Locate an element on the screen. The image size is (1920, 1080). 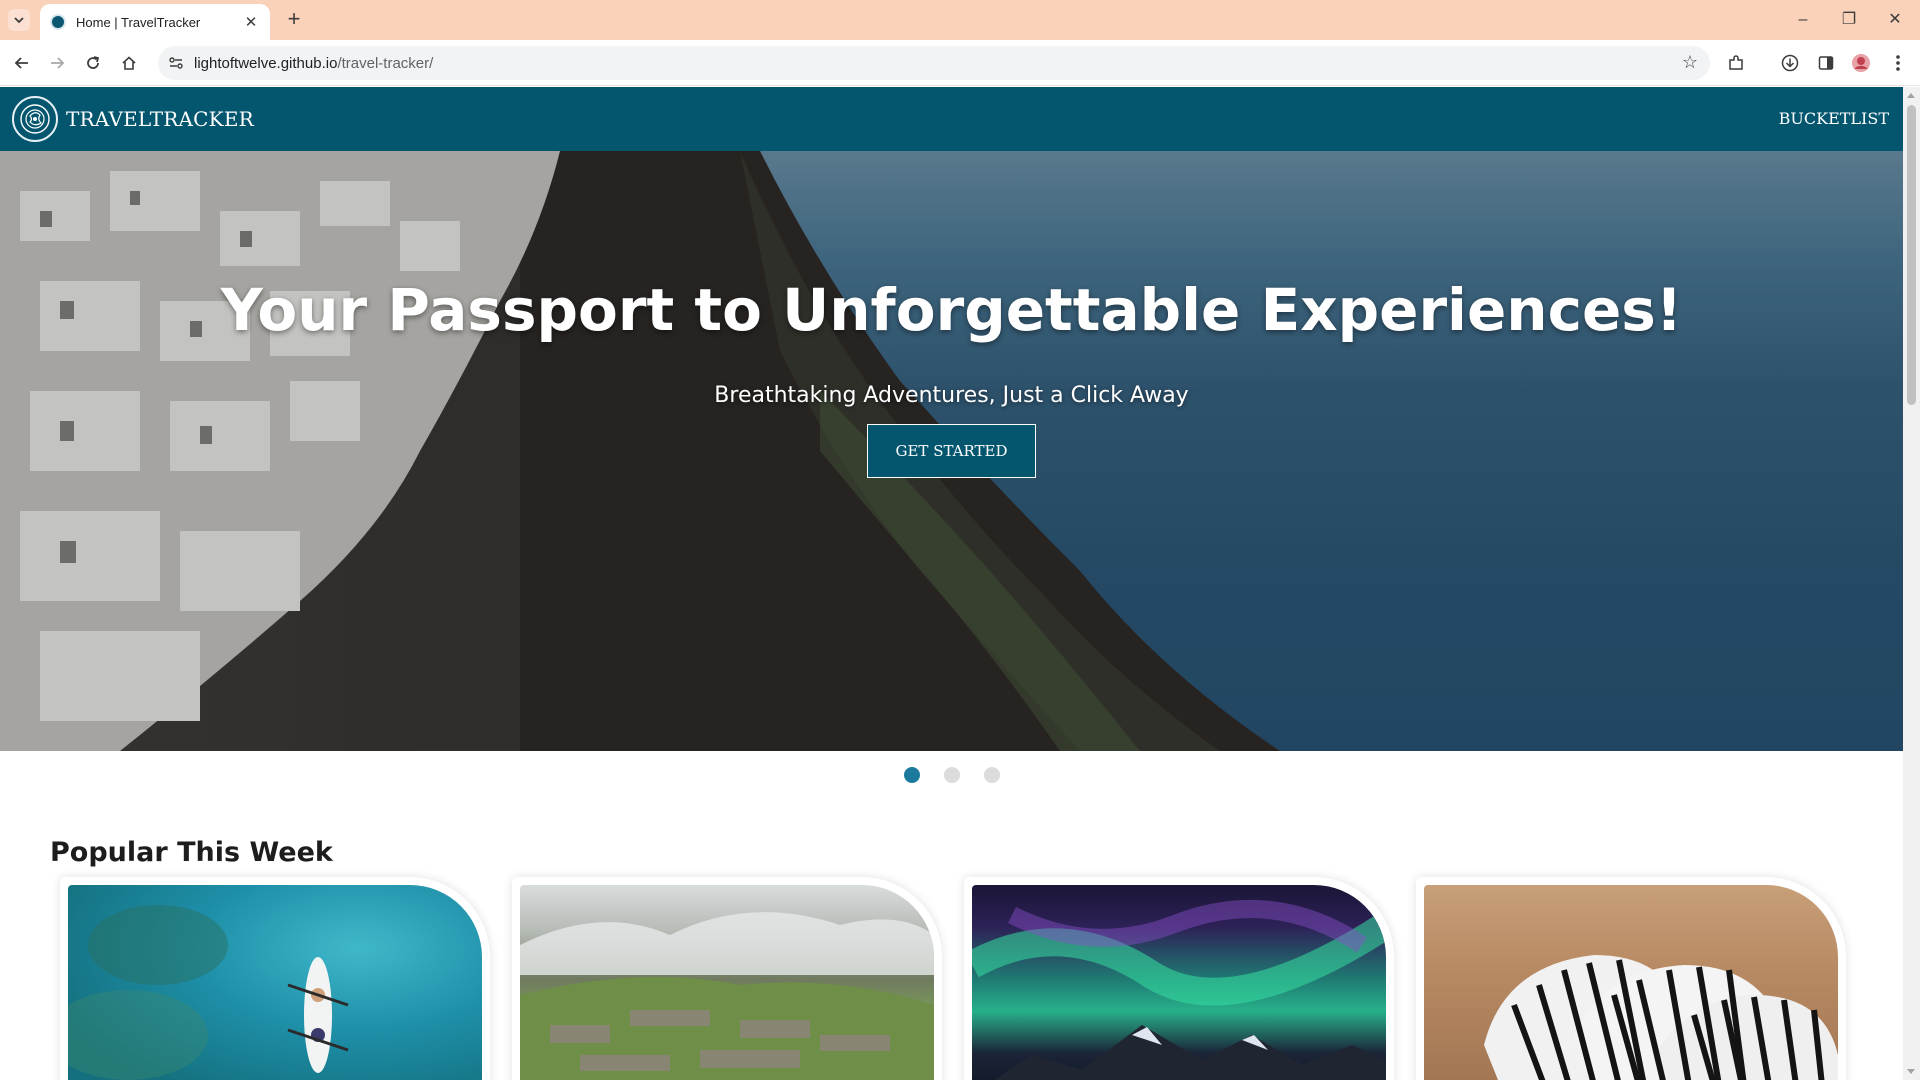
reload-button is located at coordinates (93, 63).